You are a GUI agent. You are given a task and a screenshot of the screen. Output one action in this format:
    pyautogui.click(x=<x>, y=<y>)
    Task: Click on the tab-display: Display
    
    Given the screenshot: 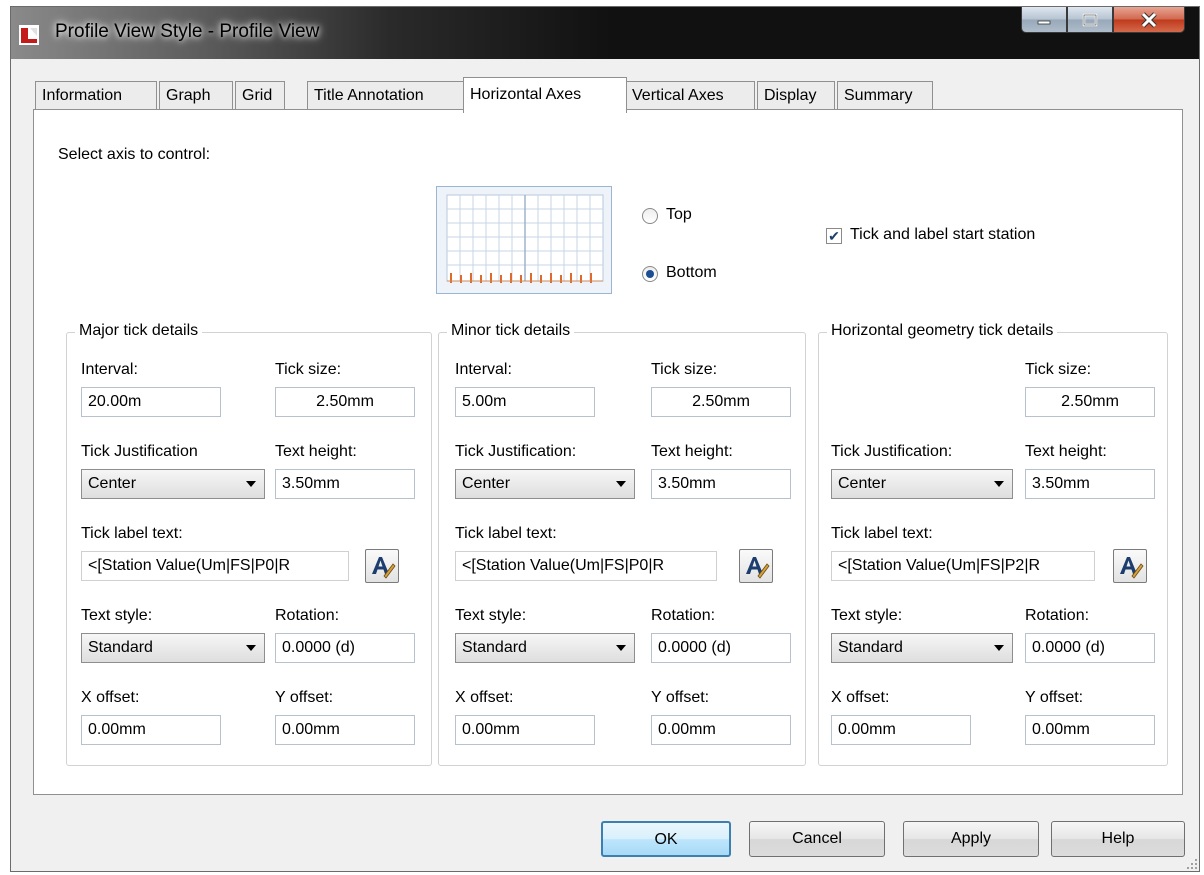 What is the action you would take?
    pyautogui.click(x=796, y=96)
    